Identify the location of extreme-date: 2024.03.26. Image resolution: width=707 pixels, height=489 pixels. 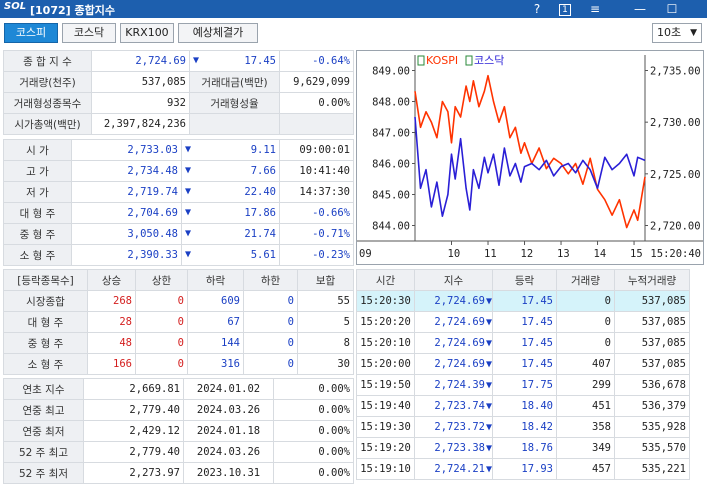
(228, 452).